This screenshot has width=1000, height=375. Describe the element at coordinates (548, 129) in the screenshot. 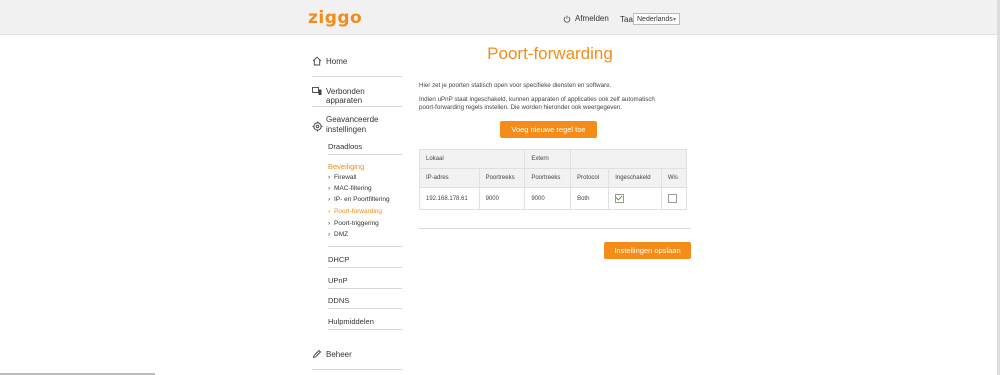

I see `add-rule-button: Voeg nieuwe regel toe` at that location.